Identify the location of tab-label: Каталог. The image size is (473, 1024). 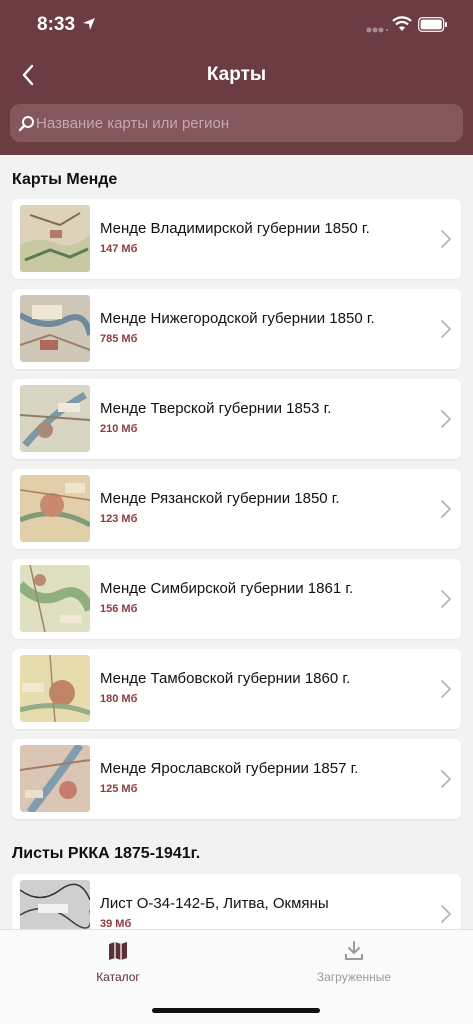
(118, 977).